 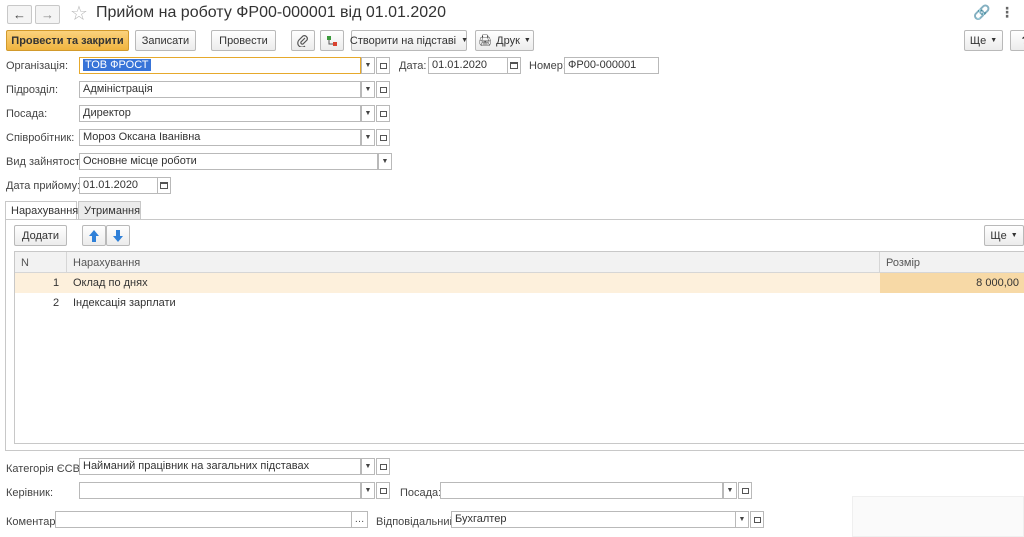 I want to click on hire-date-field: 01.01.2020, so click(x=118, y=185).